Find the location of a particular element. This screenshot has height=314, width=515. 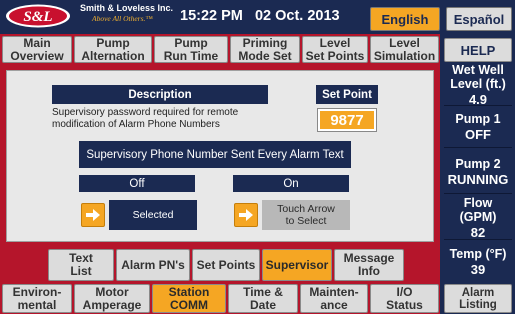

help-button: HELP is located at coordinates (478, 50).